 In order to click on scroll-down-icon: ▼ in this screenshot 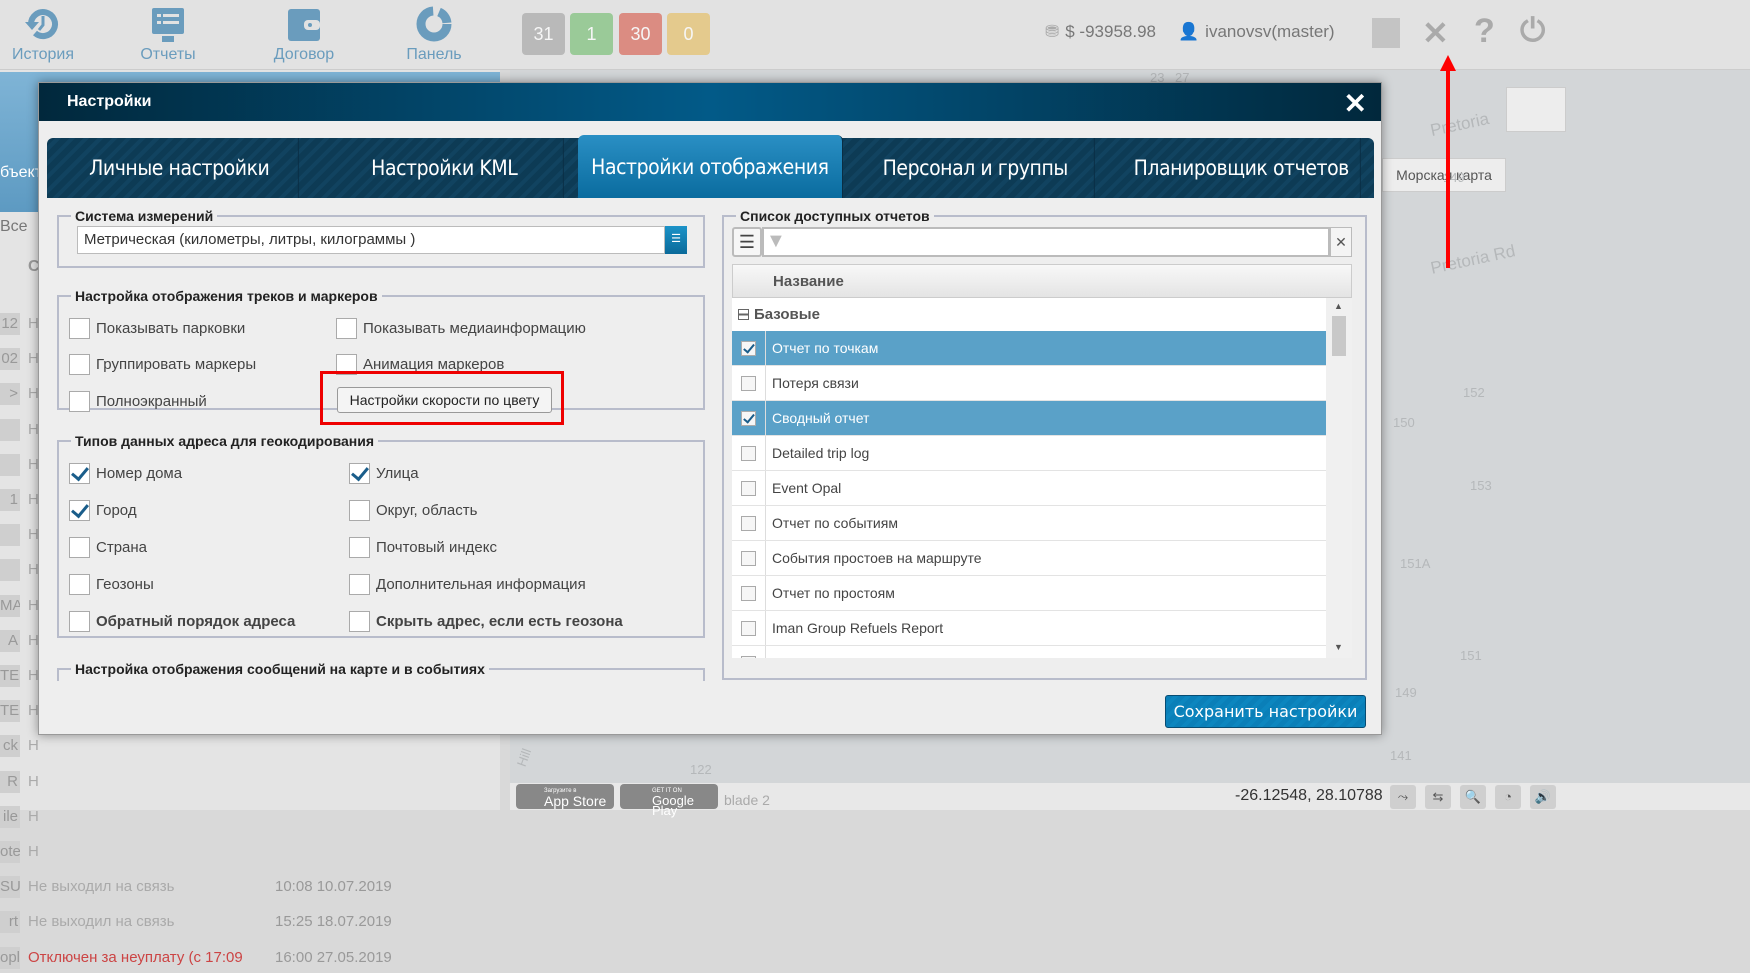, I will do `click(1338, 647)`.